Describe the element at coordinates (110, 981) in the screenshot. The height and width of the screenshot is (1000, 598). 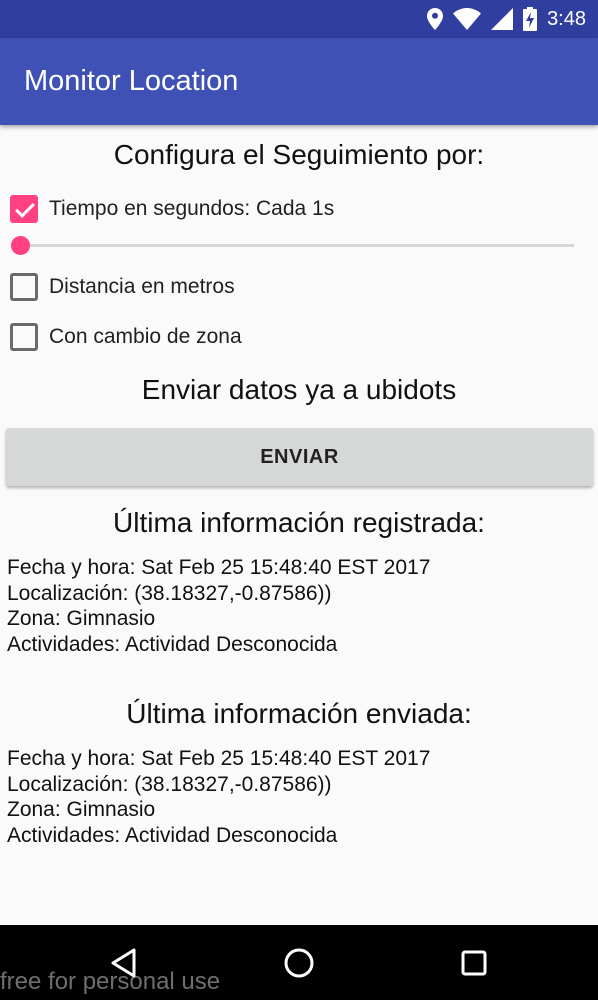
I see `watermark: free for personal use` at that location.